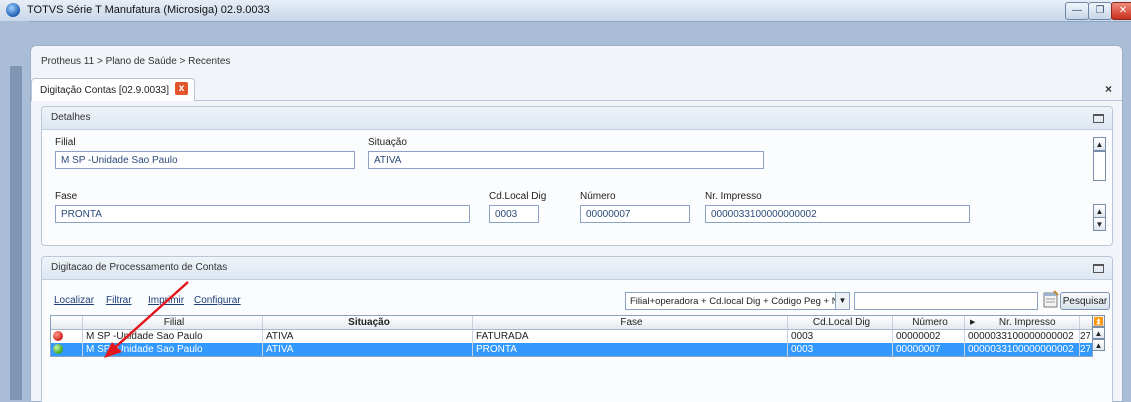 Image resolution: width=1131 pixels, height=402 pixels. What do you see at coordinates (929, 336) in the screenshot?
I see `cell-numero: 00000002` at bounding box center [929, 336].